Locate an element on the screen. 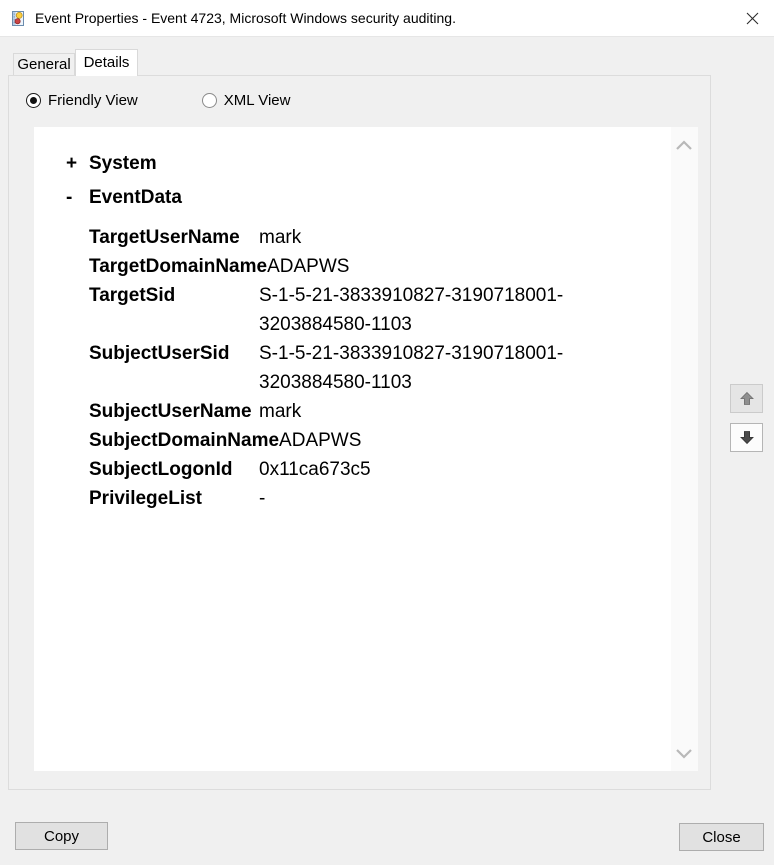 The width and height of the screenshot is (774, 865). arrow-down-icon is located at coordinates (746, 438).